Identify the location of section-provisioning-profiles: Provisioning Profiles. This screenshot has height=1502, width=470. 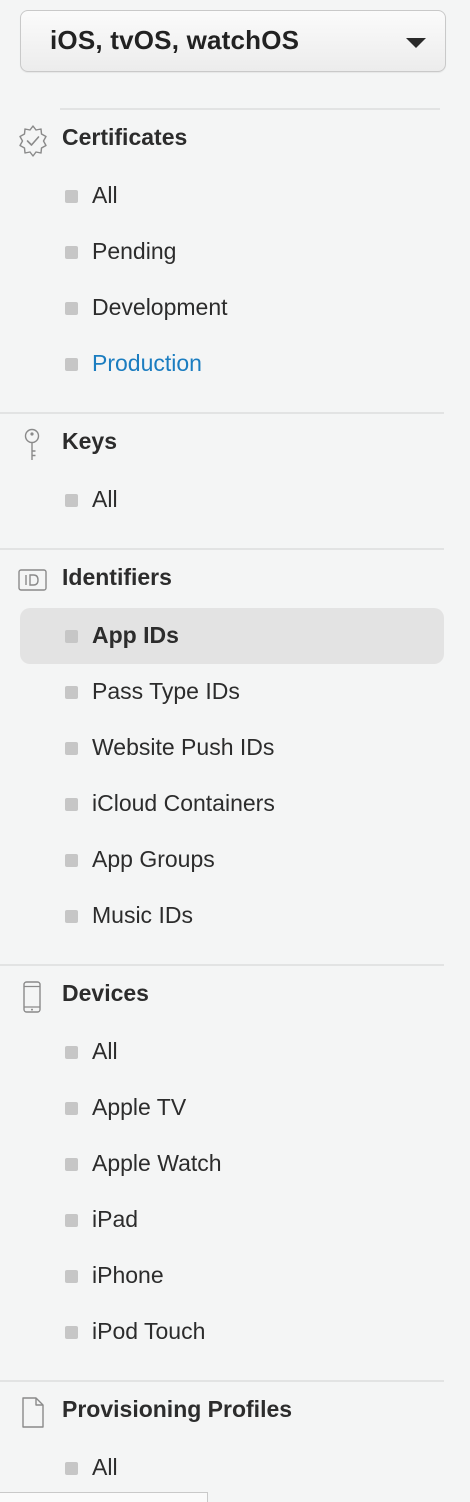
(235, 1412).